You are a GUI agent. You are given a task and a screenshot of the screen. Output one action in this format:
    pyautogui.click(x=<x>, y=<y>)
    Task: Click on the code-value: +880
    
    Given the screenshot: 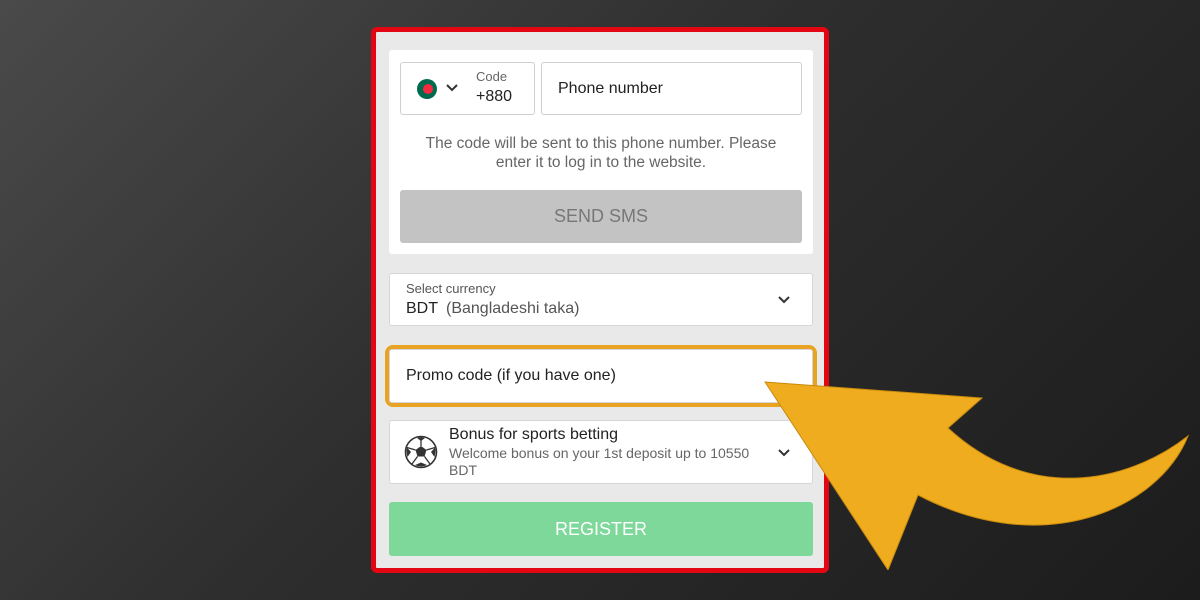 What is the action you would take?
    pyautogui.click(x=494, y=96)
    